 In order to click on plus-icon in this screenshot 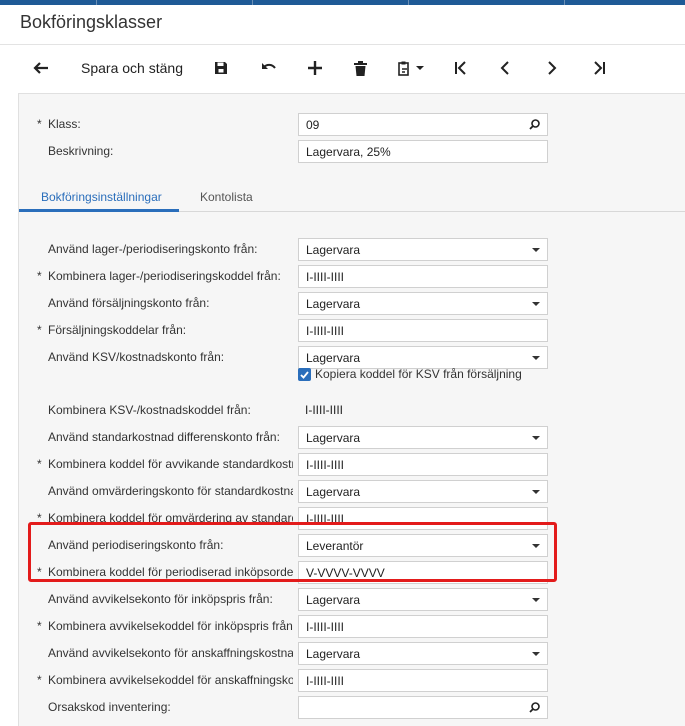, I will do `click(315, 68)`.